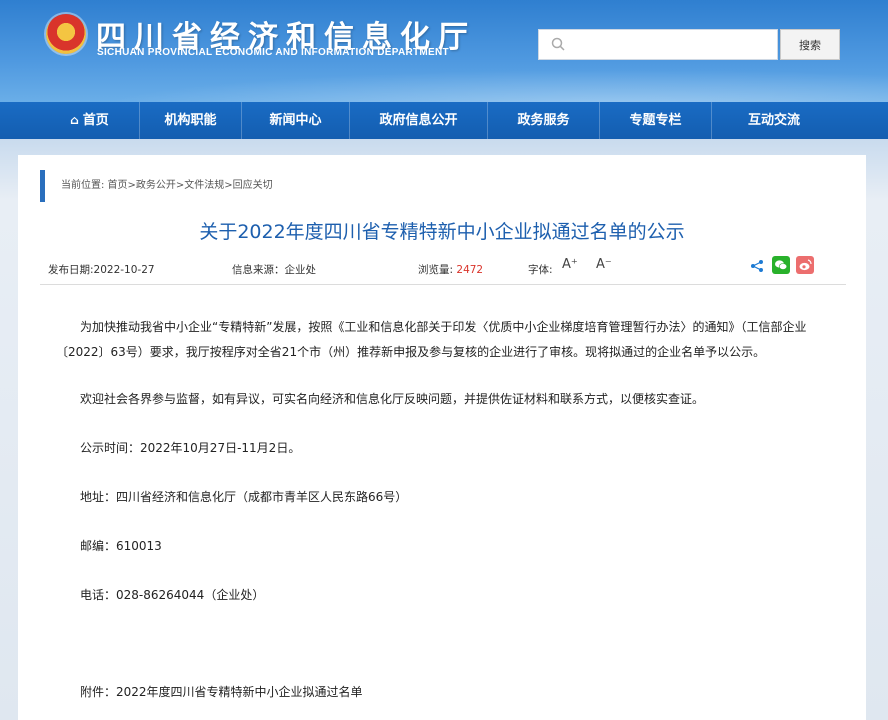 This screenshot has width=888, height=720. I want to click on wechat-icon, so click(781, 265).